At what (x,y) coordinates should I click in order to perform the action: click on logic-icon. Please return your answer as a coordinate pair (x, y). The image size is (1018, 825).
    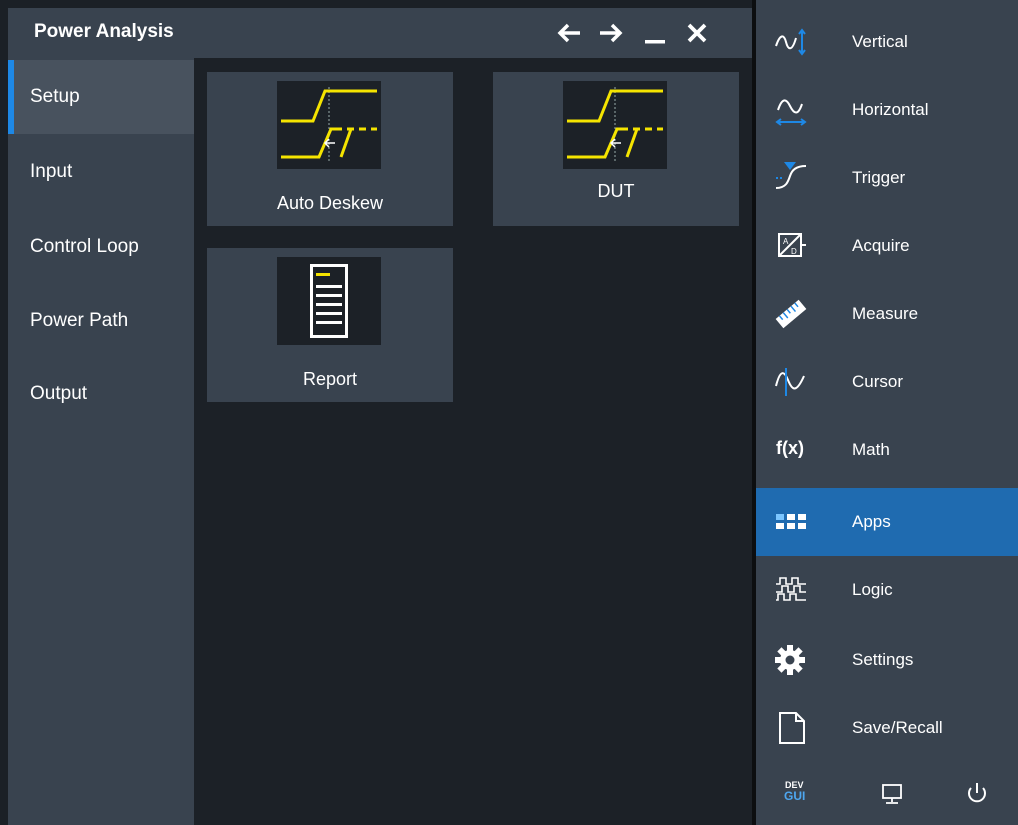
    Looking at the image, I should click on (791, 590).